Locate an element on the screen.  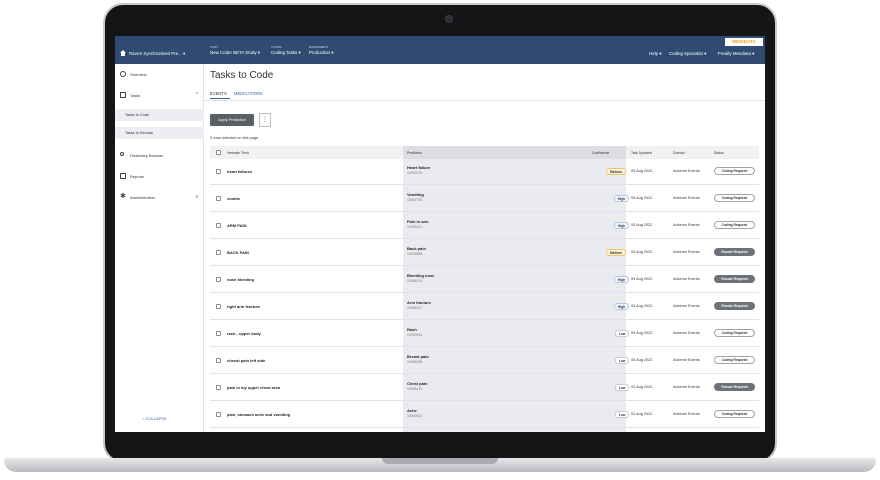
sidebar-item-overview: Overview is located at coordinates (159, 74).